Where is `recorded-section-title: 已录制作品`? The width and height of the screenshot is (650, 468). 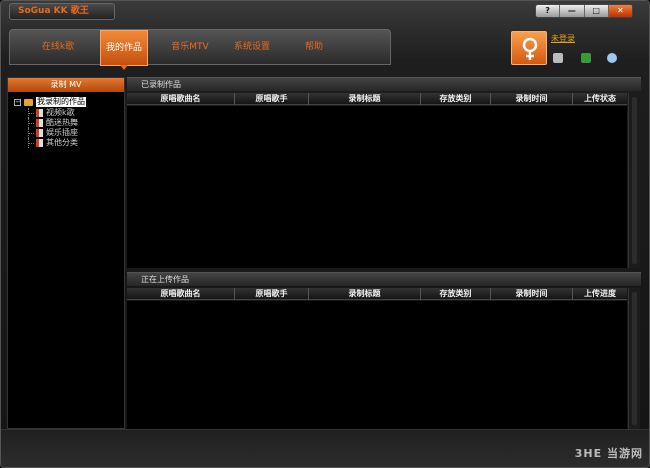 recorded-section-title: 已录制作品 is located at coordinates (384, 84).